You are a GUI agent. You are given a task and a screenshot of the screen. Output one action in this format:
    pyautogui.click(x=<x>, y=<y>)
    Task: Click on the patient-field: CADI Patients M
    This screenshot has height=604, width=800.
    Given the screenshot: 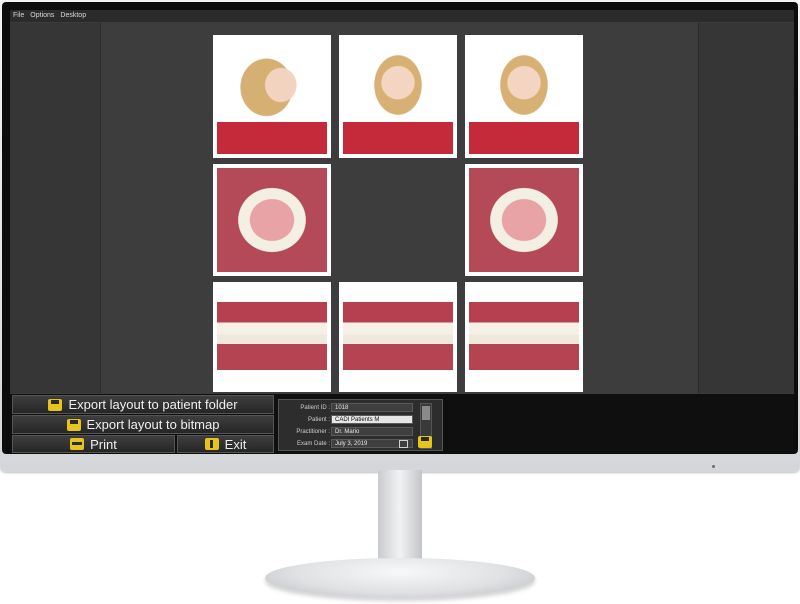 What is the action you would take?
    pyautogui.click(x=372, y=419)
    